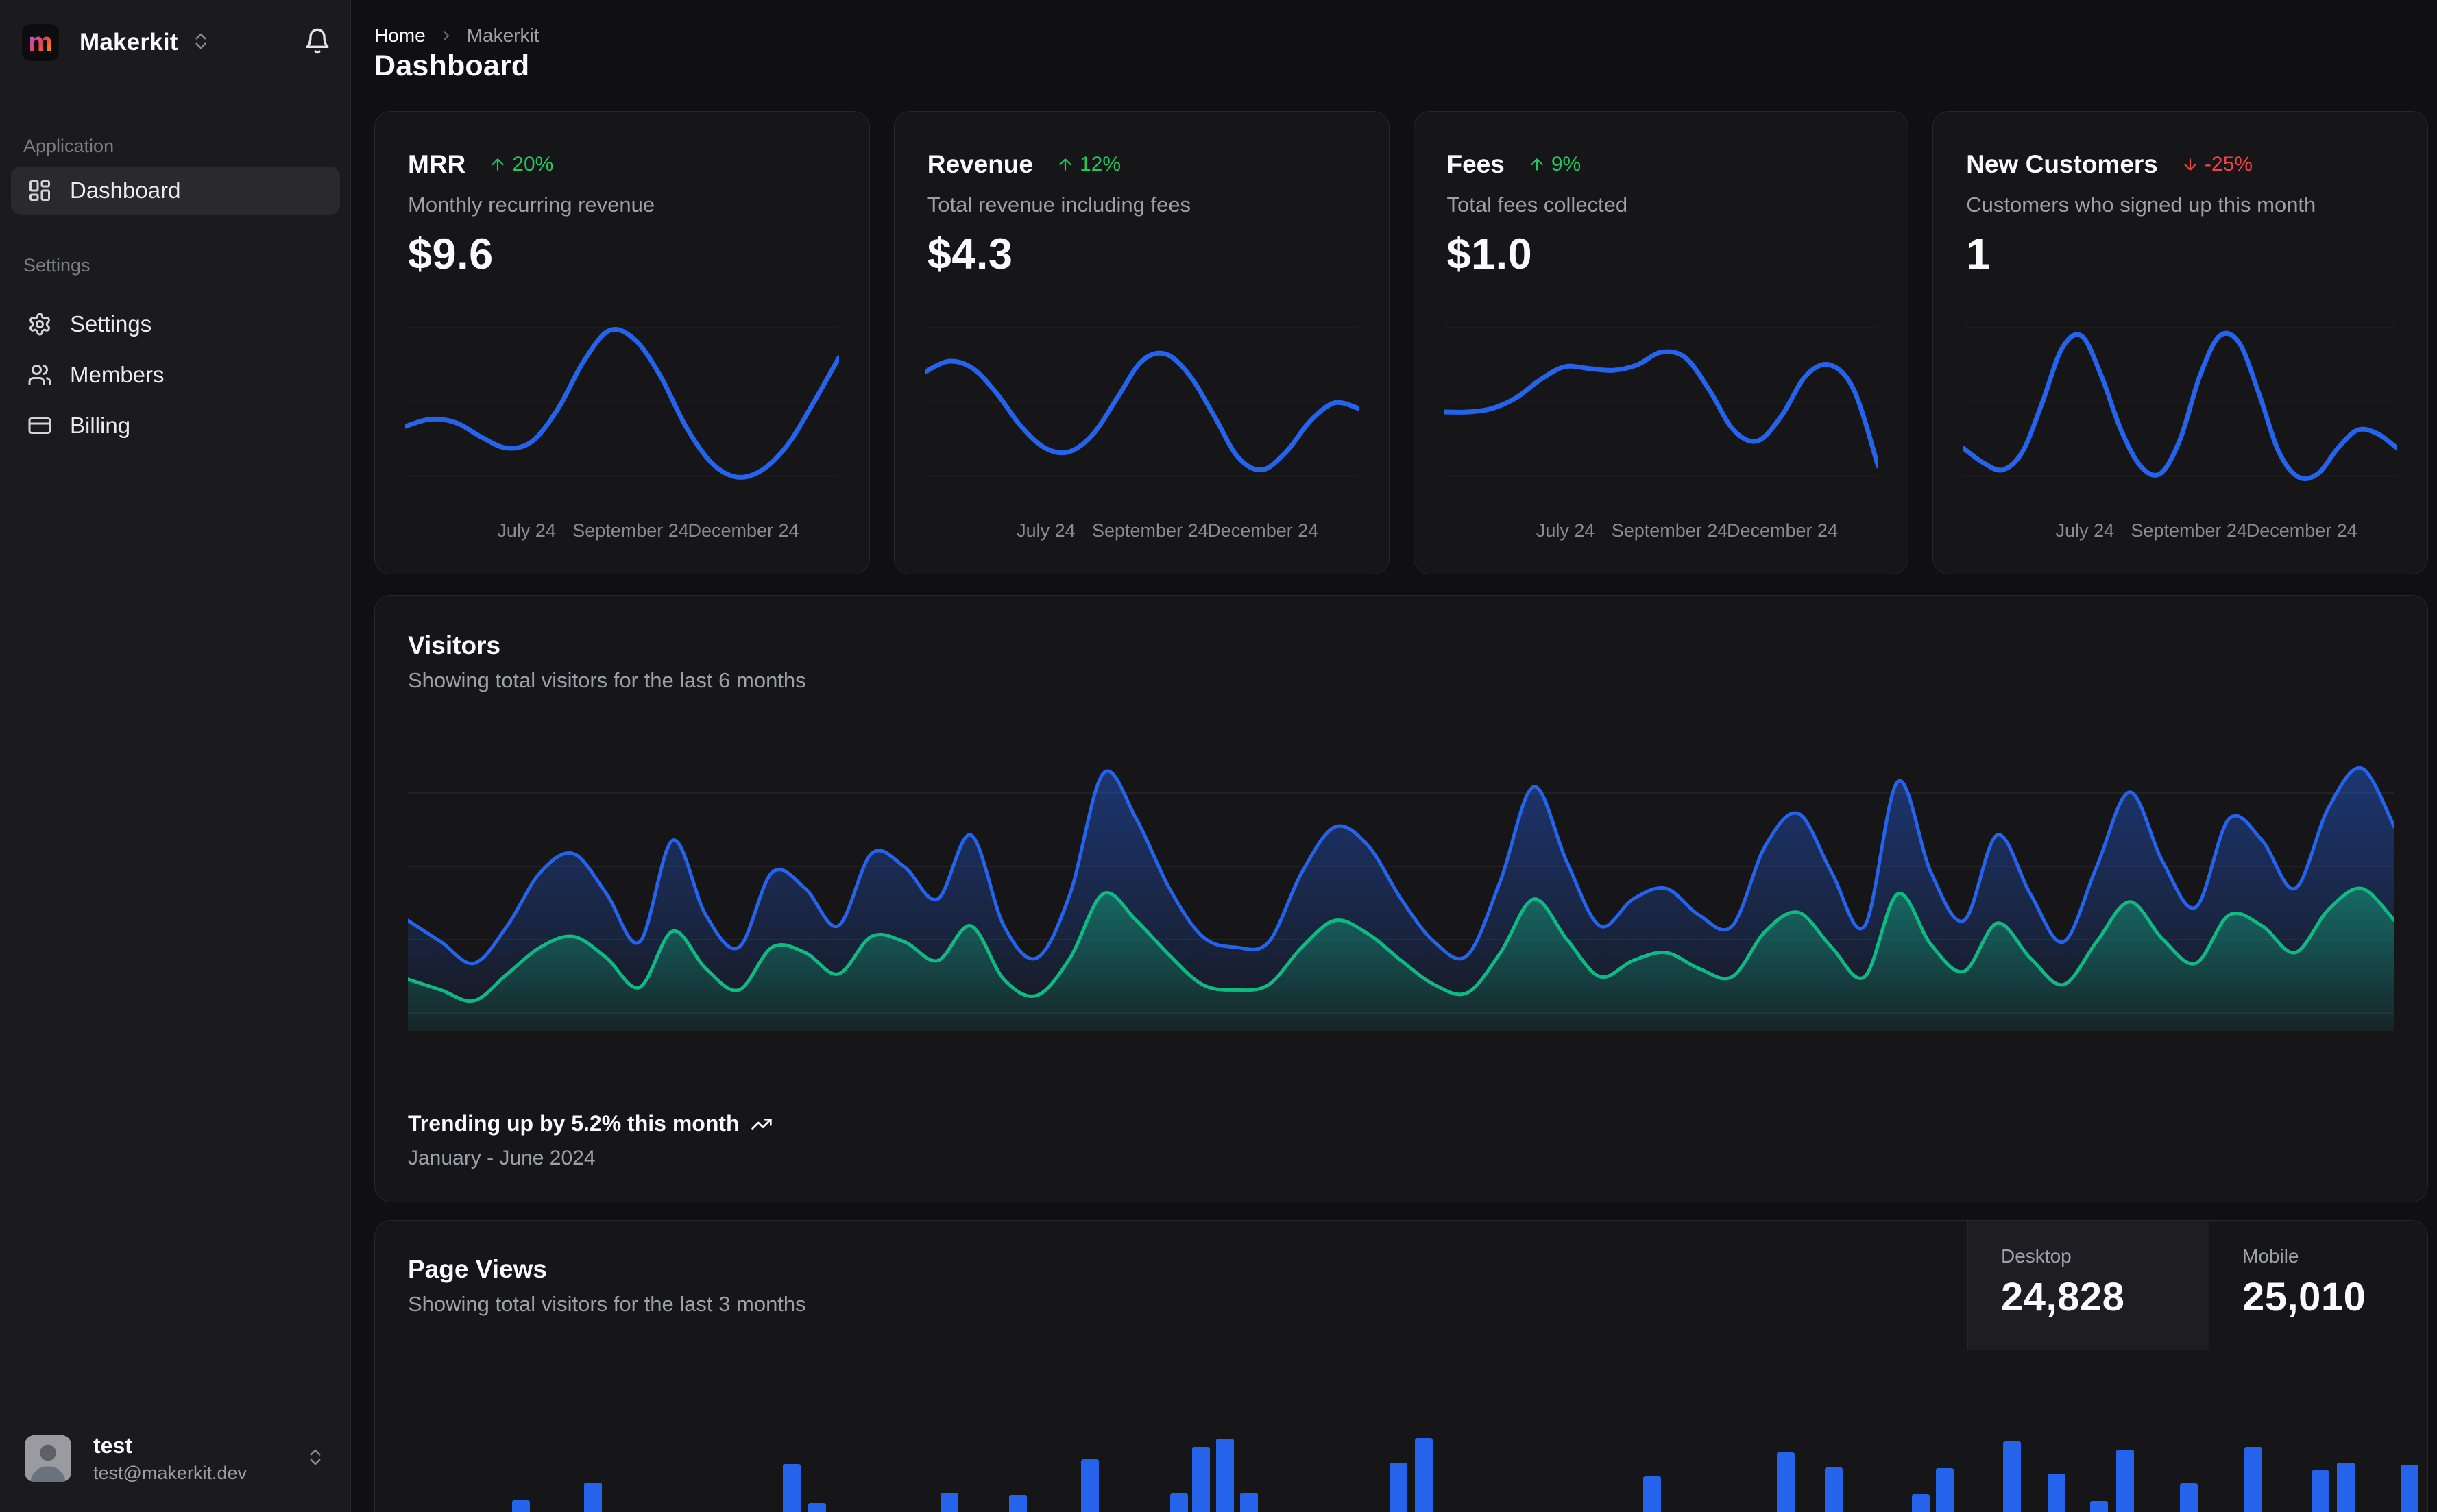 This screenshot has height=1512, width=2437. I want to click on user-menu: test test@makerkit.dev, so click(175, 1458).